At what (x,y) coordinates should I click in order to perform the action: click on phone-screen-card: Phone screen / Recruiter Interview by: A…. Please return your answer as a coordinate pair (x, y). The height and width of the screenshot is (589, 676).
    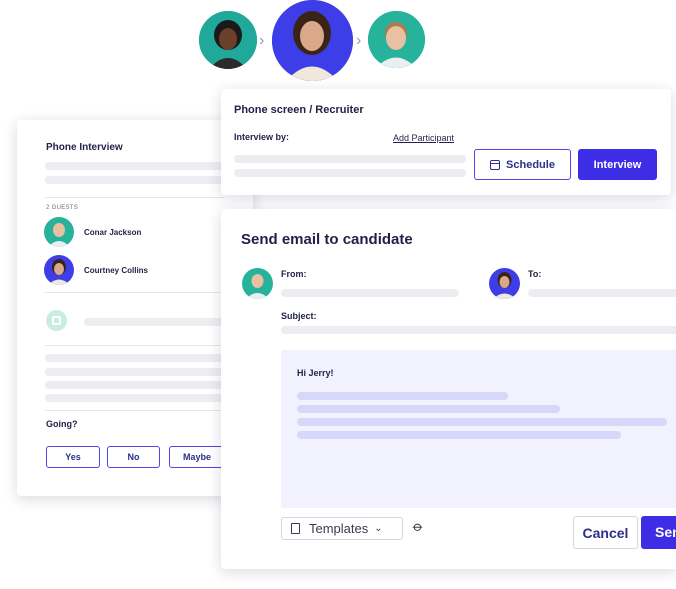
    Looking at the image, I should click on (446, 142).